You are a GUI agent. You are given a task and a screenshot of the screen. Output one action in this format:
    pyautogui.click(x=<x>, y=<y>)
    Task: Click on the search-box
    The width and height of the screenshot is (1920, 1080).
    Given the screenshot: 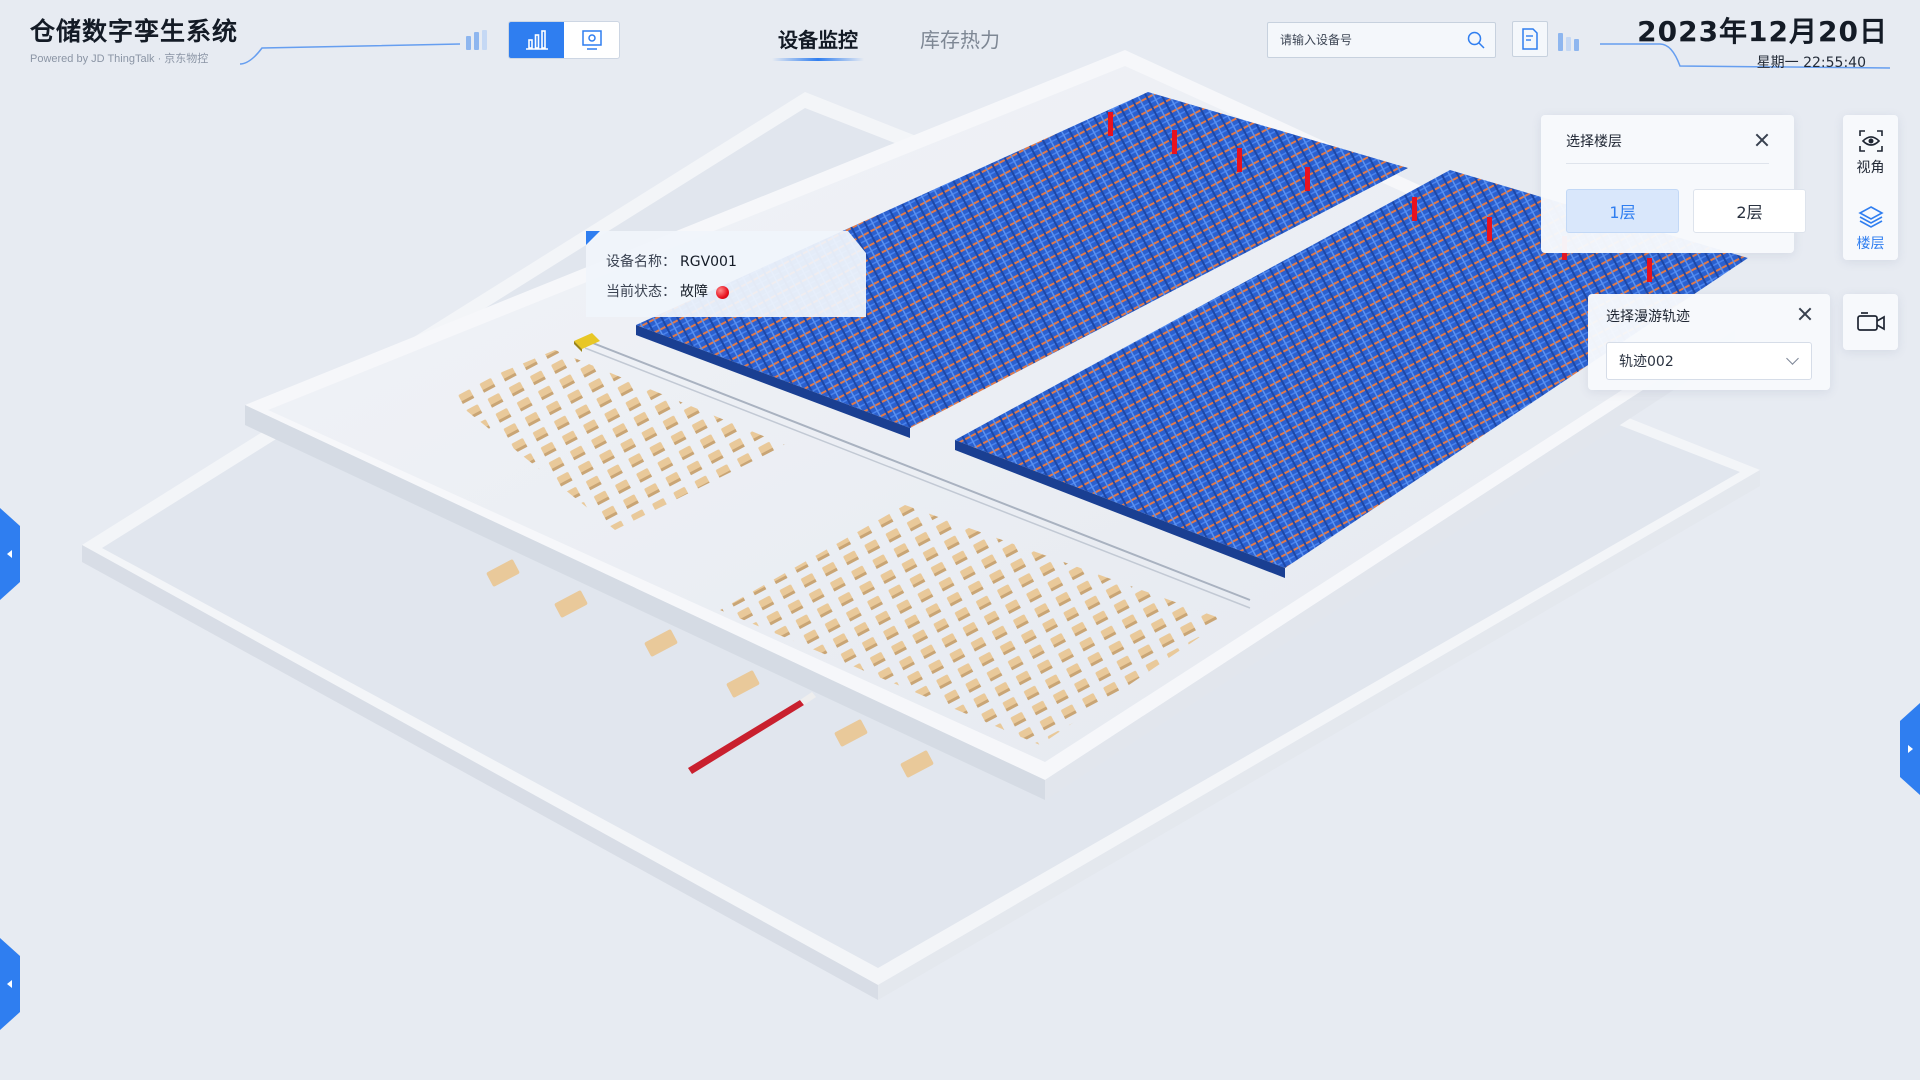 What is the action you would take?
    pyautogui.click(x=1381, y=40)
    